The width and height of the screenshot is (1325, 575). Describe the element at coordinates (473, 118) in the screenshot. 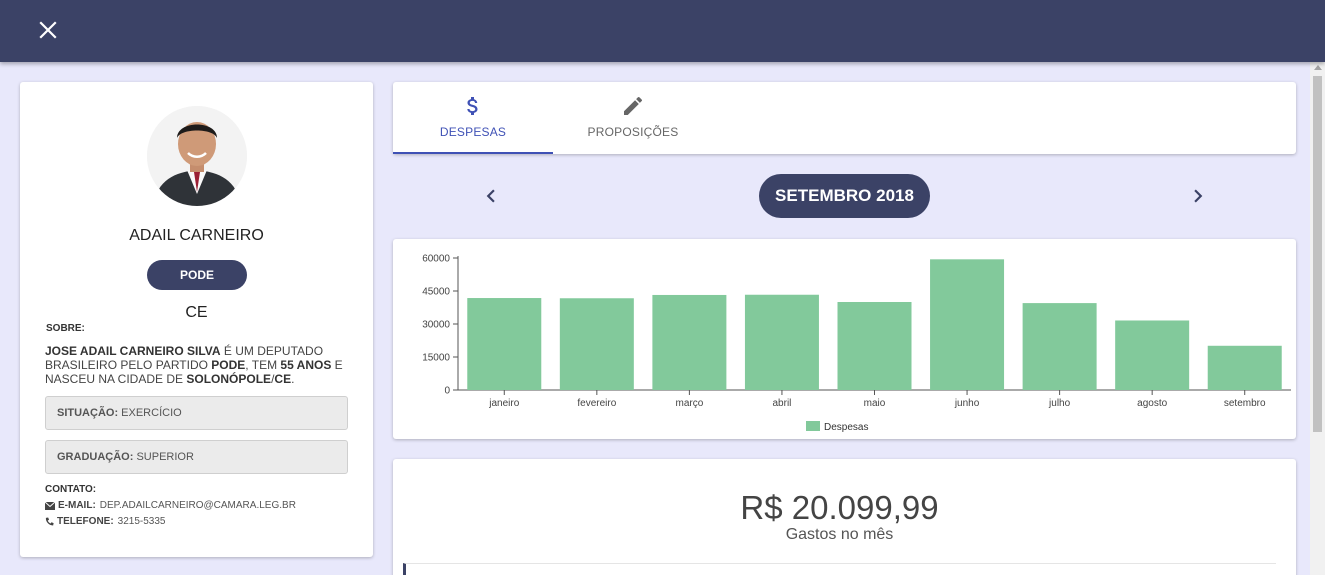

I see `tab-despesas: DESPESAS` at that location.